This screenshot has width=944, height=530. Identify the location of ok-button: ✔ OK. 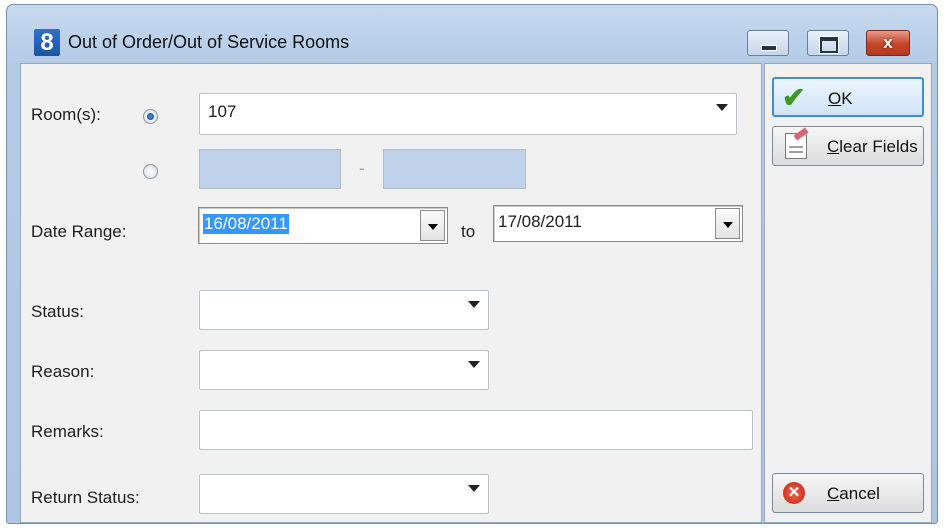
(848, 97).